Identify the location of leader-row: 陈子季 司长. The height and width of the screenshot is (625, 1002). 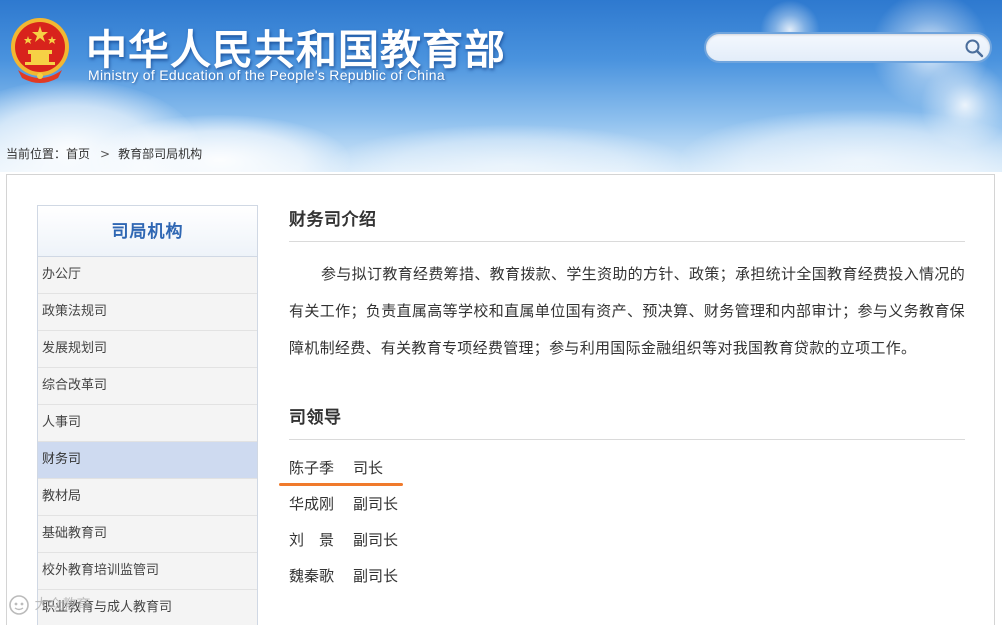
(622, 474).